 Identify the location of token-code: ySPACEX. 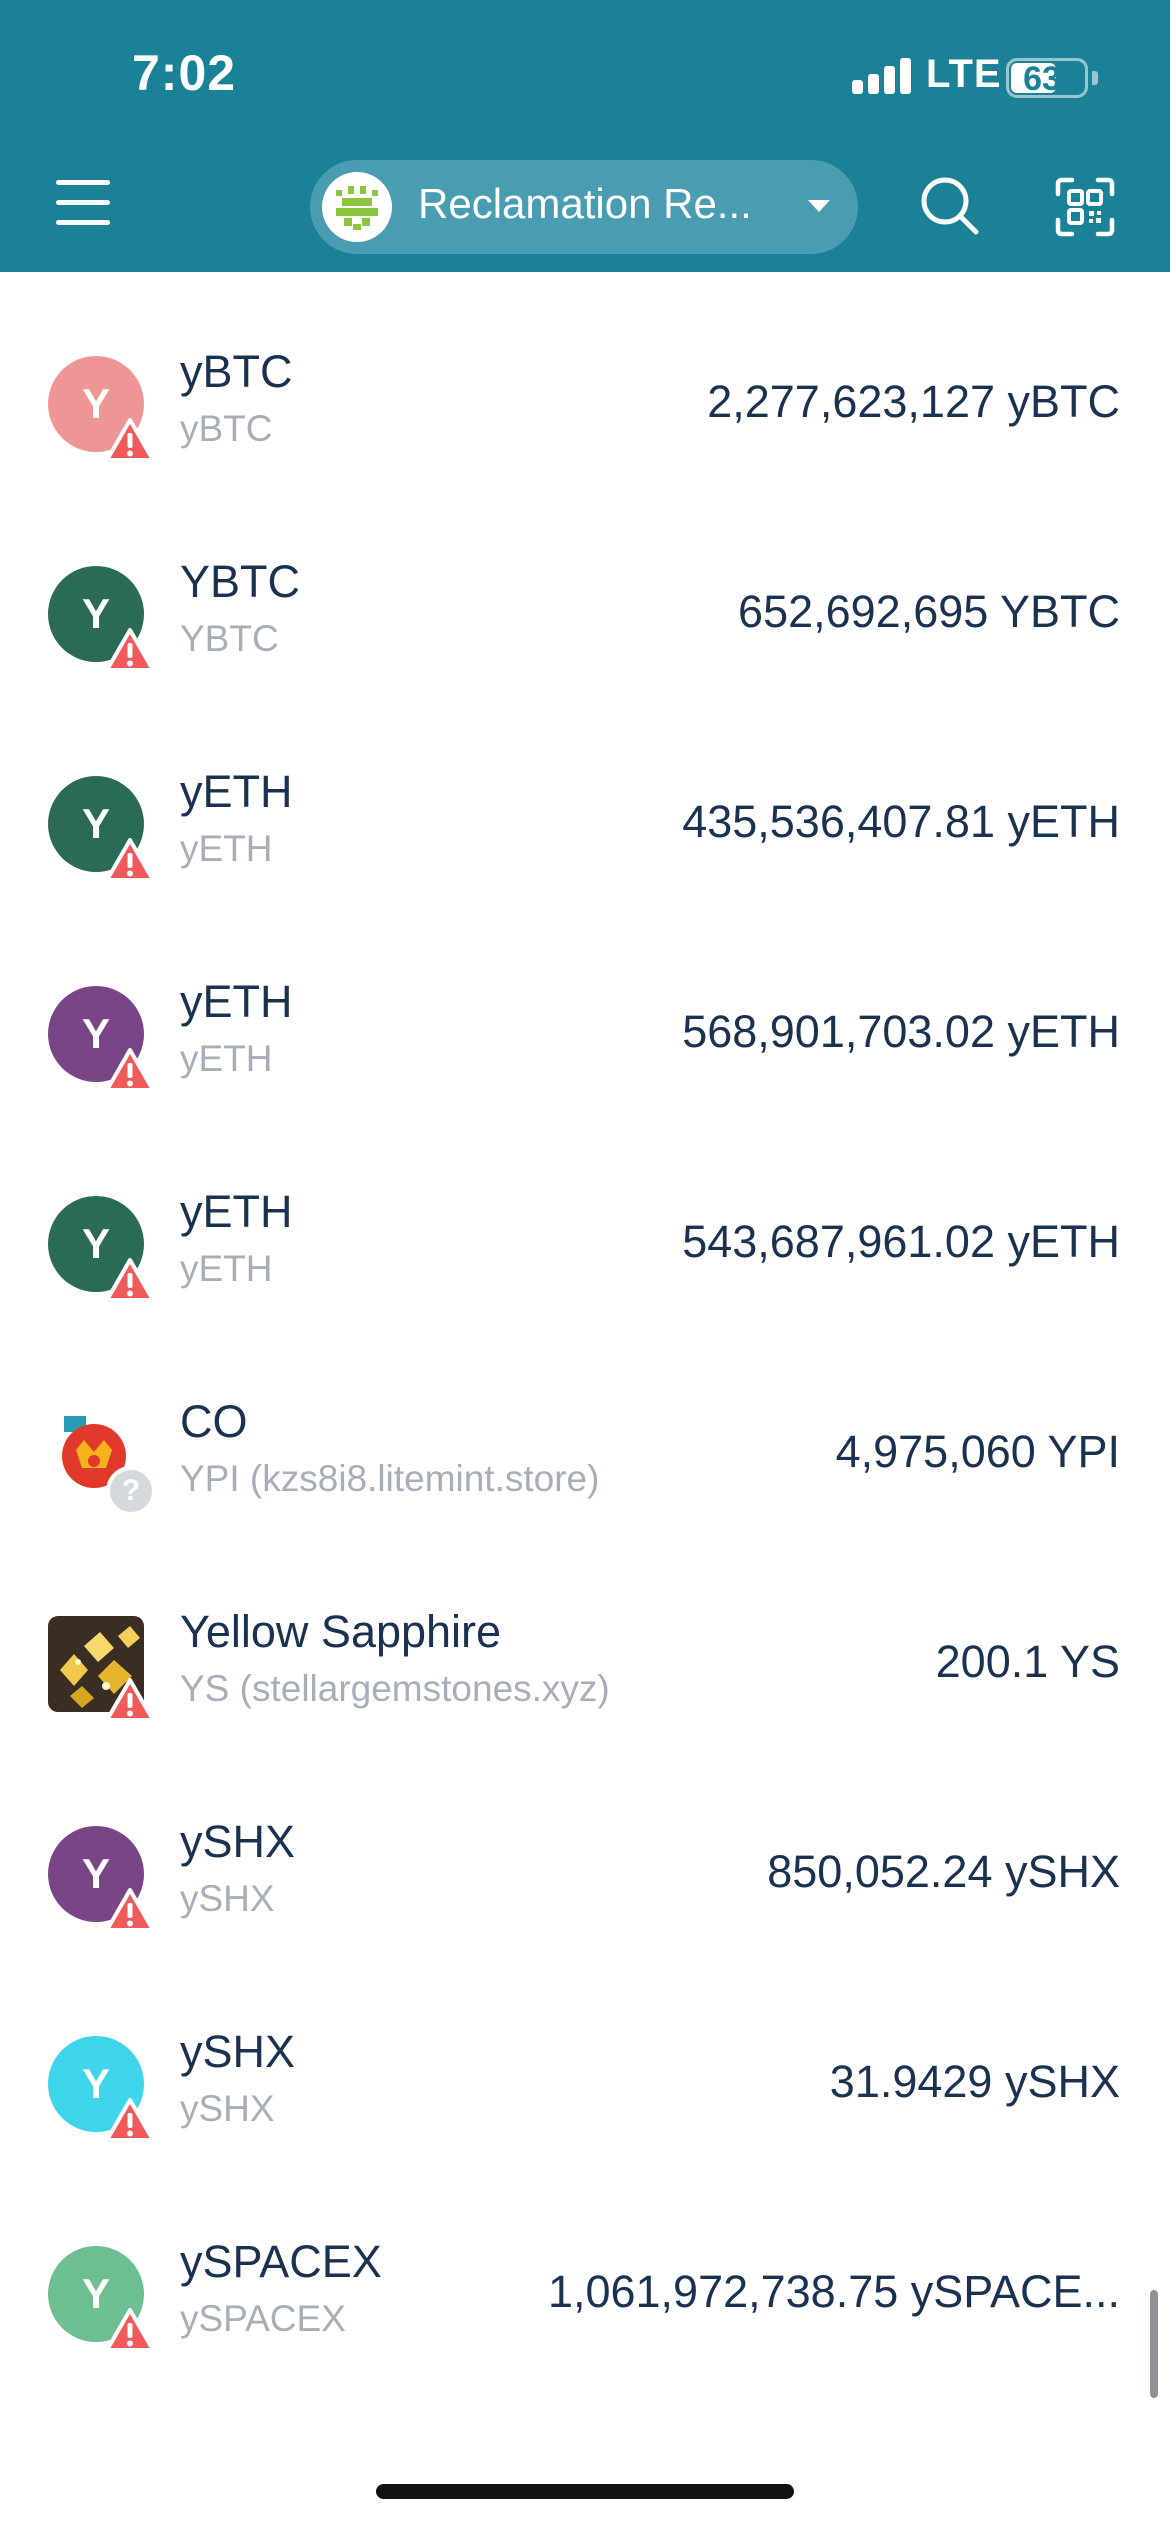
(263, 2318).